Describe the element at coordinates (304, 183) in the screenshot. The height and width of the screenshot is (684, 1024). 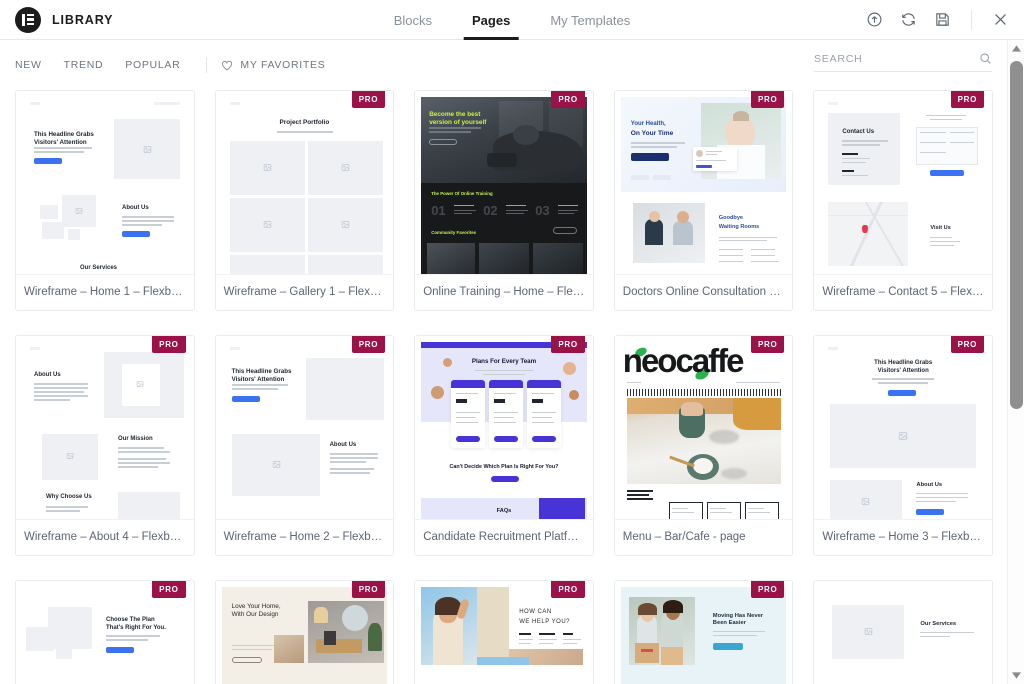
I see `template-thumbnail: PRO Project Portfolio` at that location.